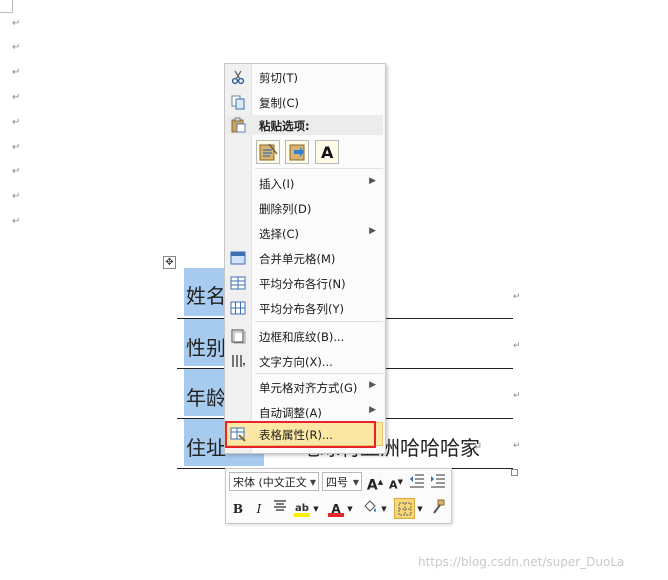 The width and height of the screenshot is (668, 580). Describe the element at coordinates (238, 258) in the screenshot. I see `merge-cells-icon` at that location.